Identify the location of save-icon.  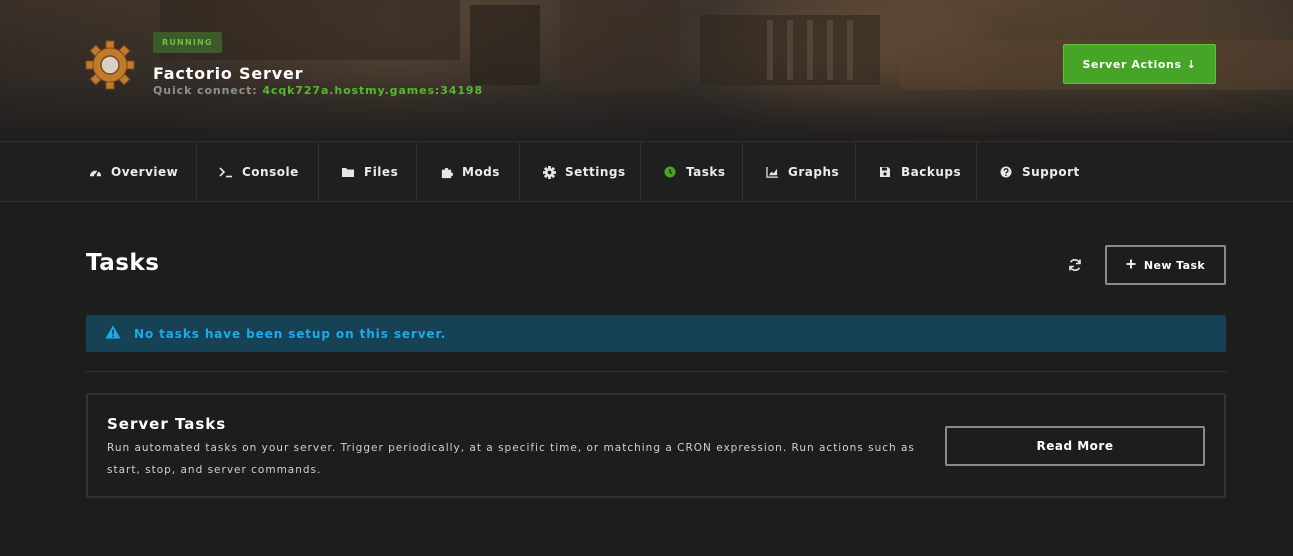
(885, 172).